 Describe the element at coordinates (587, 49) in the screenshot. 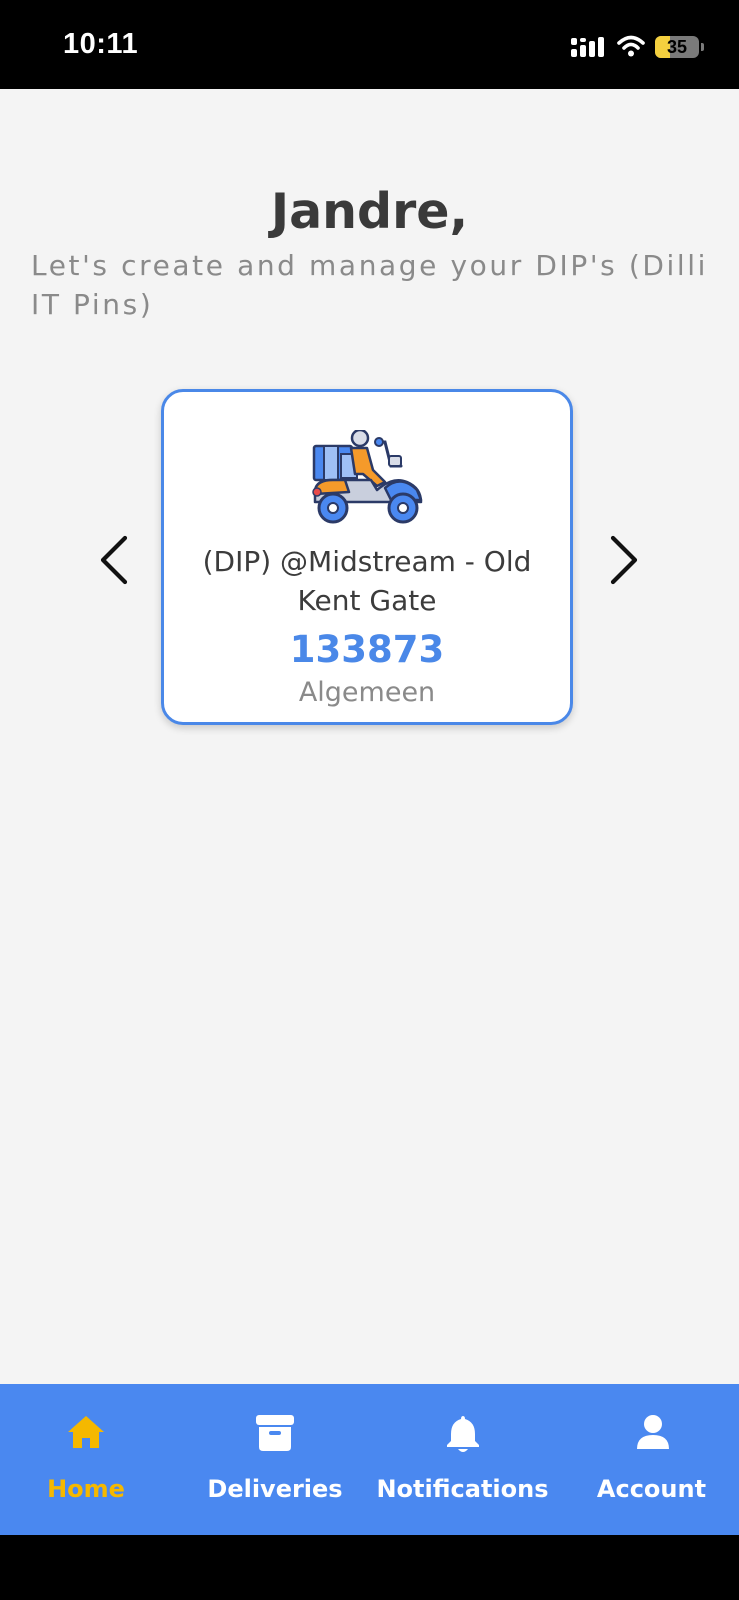

I see `signal-icon` at that location.